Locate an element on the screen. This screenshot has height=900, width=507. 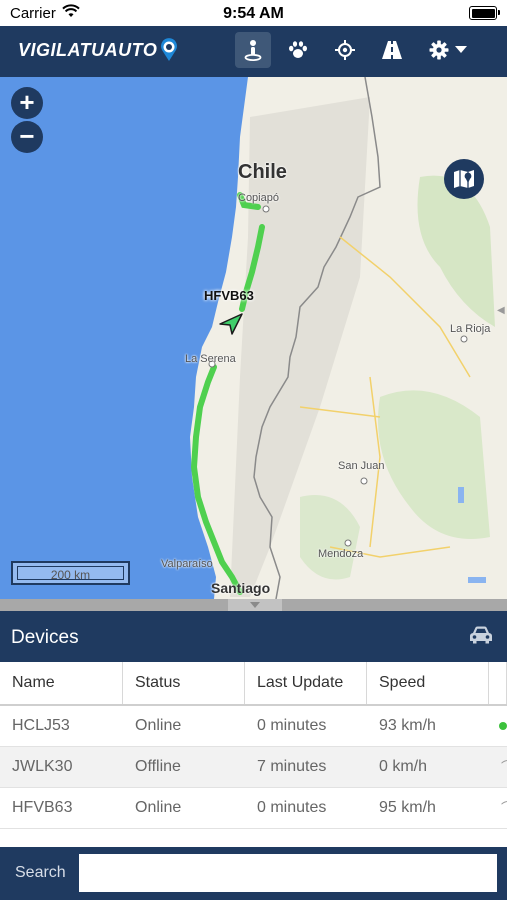
gear-icon is located at coordinates (439, 50).